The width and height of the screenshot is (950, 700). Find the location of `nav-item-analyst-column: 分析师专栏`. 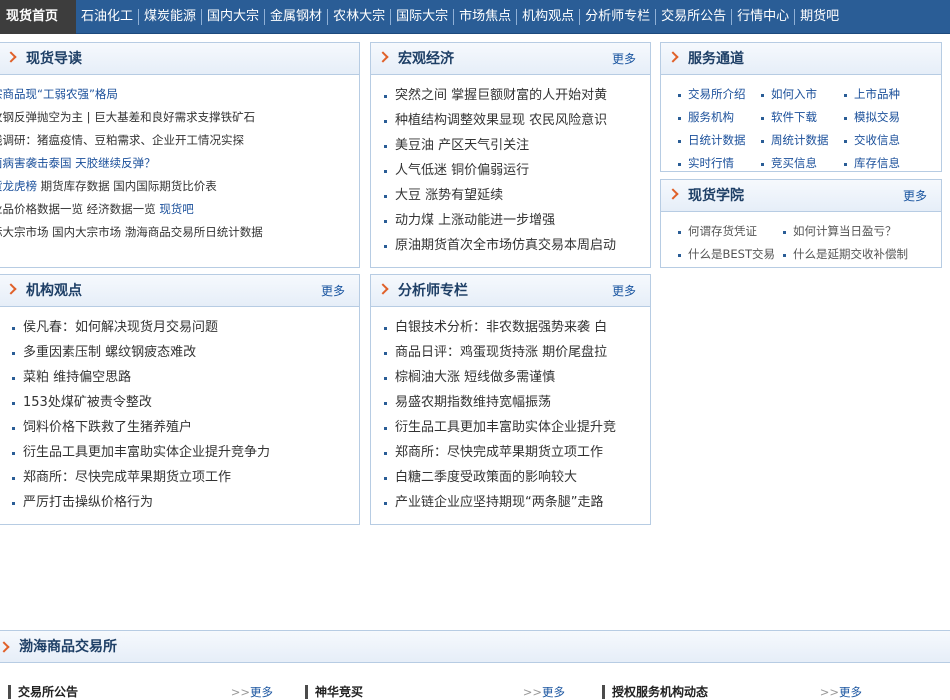

nav-item-analyst-column: 分析师专栏 is located at coordinates (617, 17).